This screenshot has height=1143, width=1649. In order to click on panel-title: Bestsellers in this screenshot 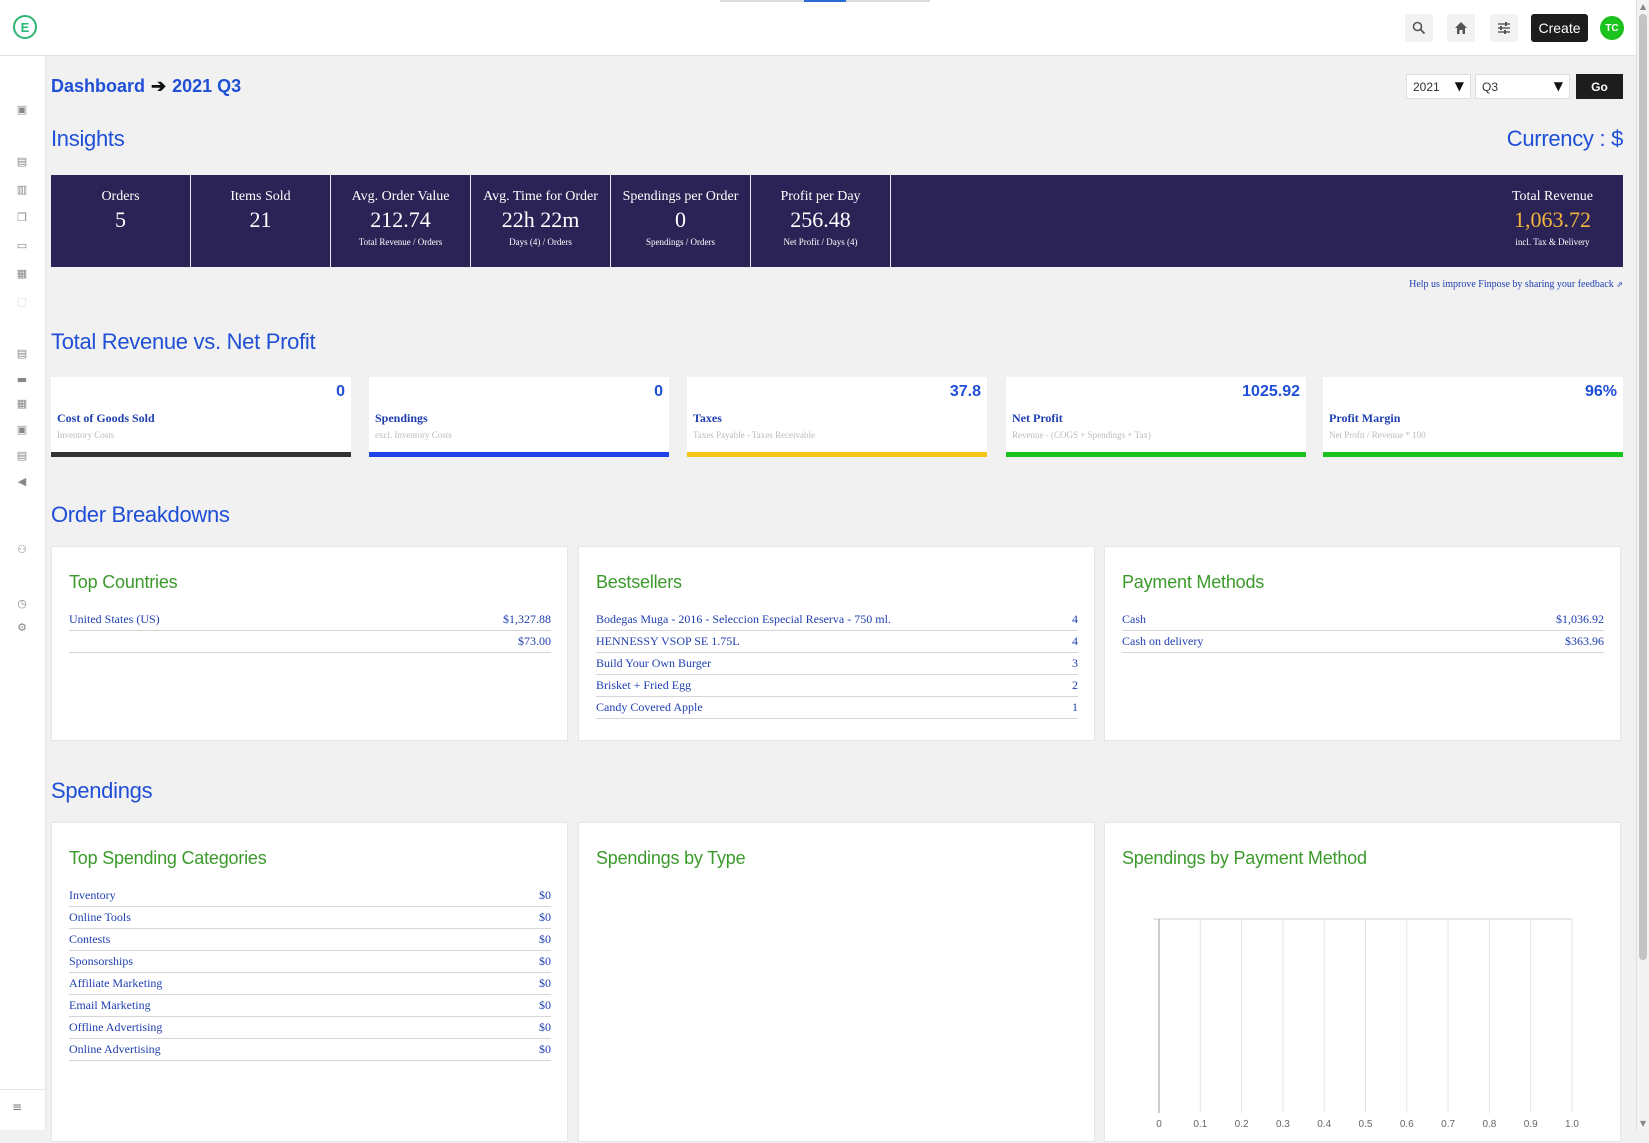, I will do `click(639, 582)`.